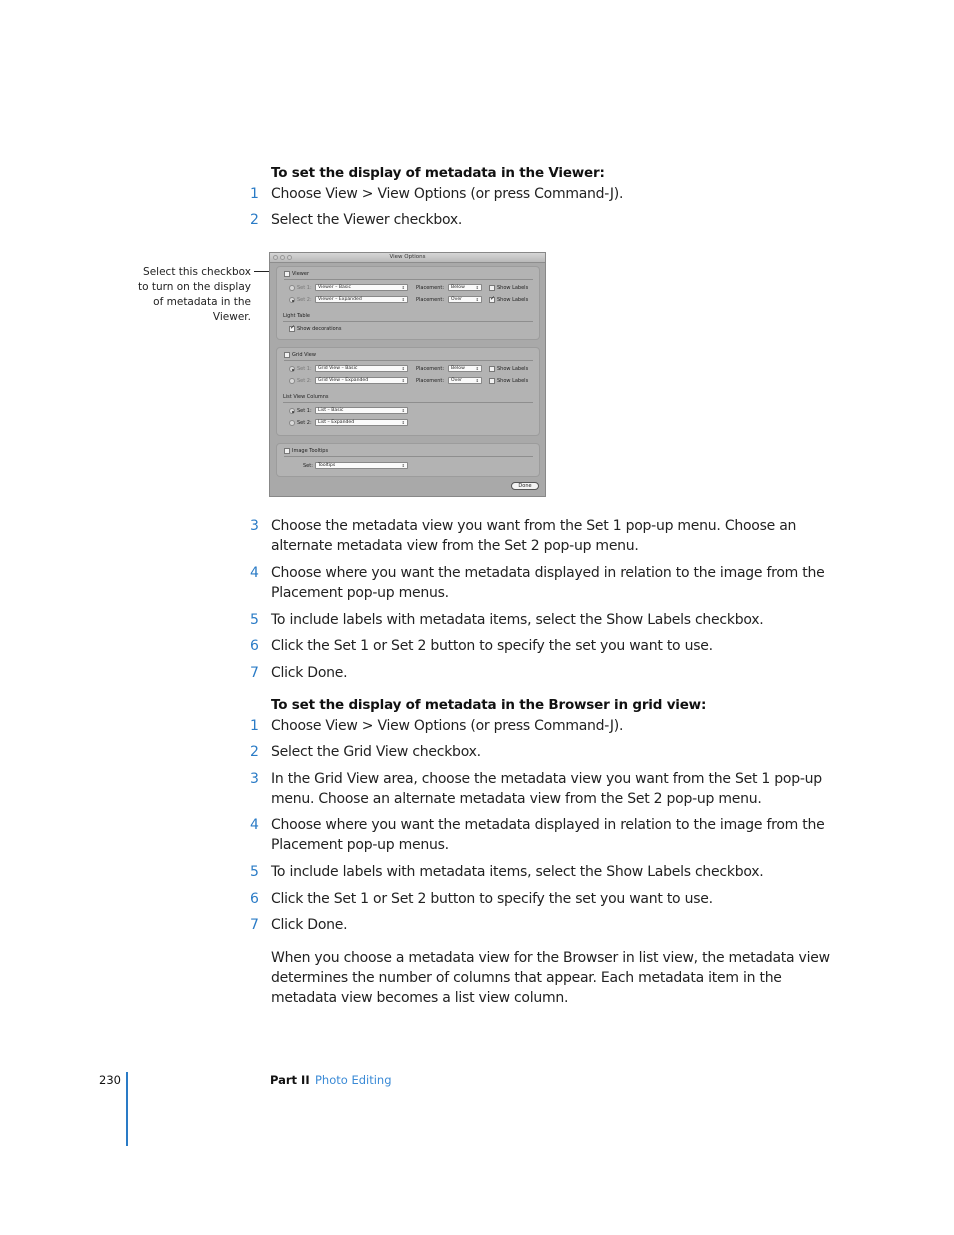 This screenshot has width=954, height=1235. Describe the element at coordinates (492, 288) in the screenshot. I see `viewer-show-labels1-checkbox` at that location.